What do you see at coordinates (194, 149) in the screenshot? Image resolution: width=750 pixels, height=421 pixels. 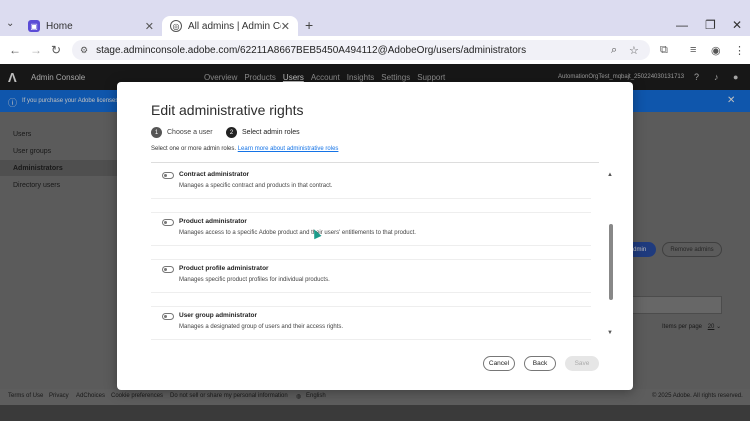 I see `instruction-label: Select one or more admin roles.` at bounding box center [194, 149].